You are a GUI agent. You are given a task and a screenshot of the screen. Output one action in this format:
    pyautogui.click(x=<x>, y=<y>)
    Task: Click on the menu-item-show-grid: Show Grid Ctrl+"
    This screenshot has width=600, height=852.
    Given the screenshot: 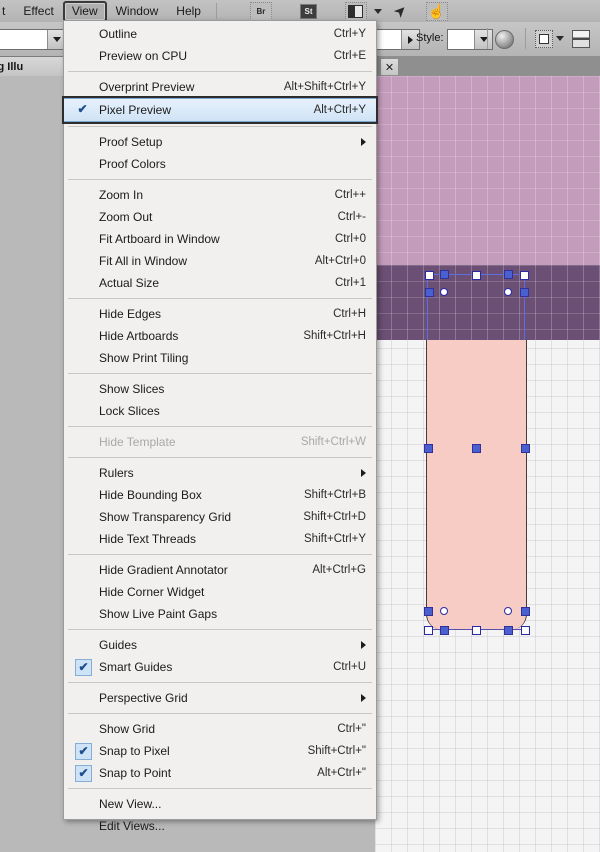 What is the action you would take?
    pyautogui.click(x=220, y=729)
    